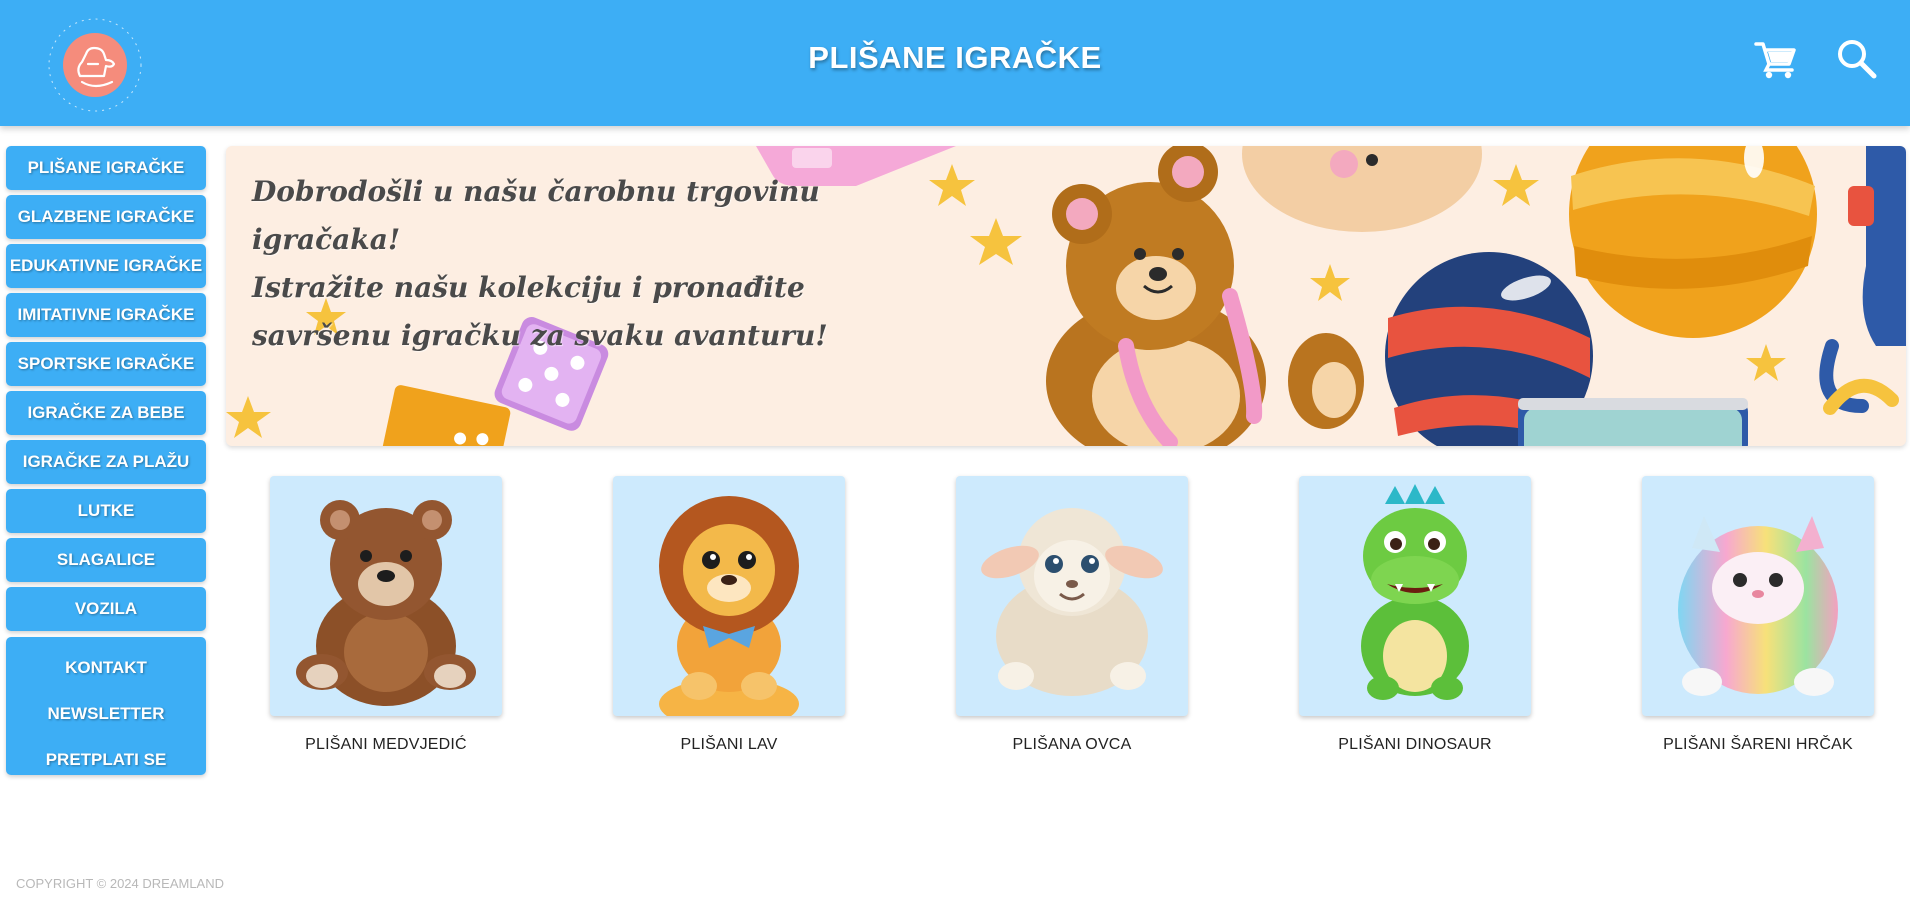 The image size is (1910, 907). What do you see at coordinates (540, 335) in the screenshot?
I see `welcome-line-3: savršenu igračku za svaku avanturu!` at bounding box center [540, 335].